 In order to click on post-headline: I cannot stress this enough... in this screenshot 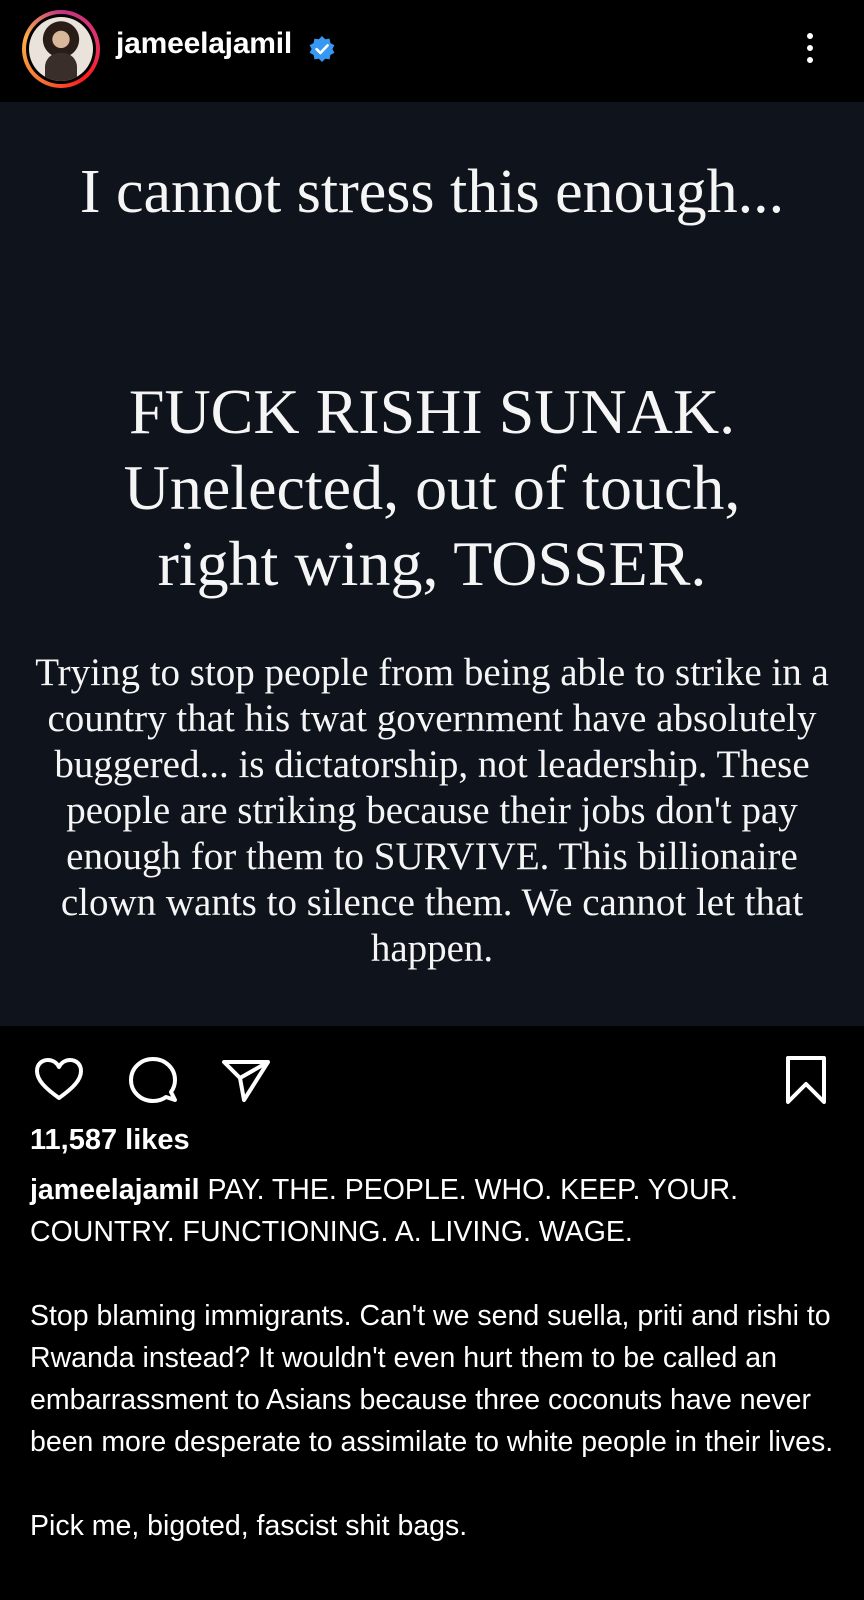, I will do `click(432, 192)`.